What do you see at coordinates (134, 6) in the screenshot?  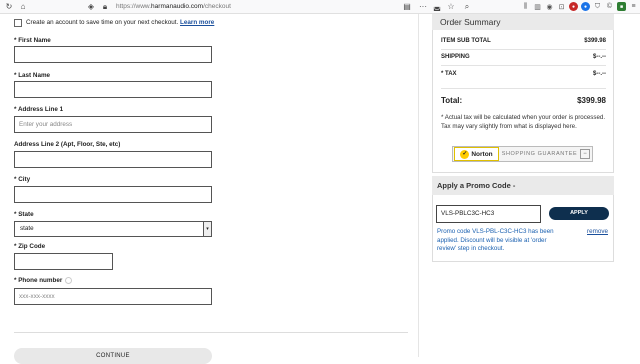 I see `url-prefix: https://www.` at bounding box center [134, 6].